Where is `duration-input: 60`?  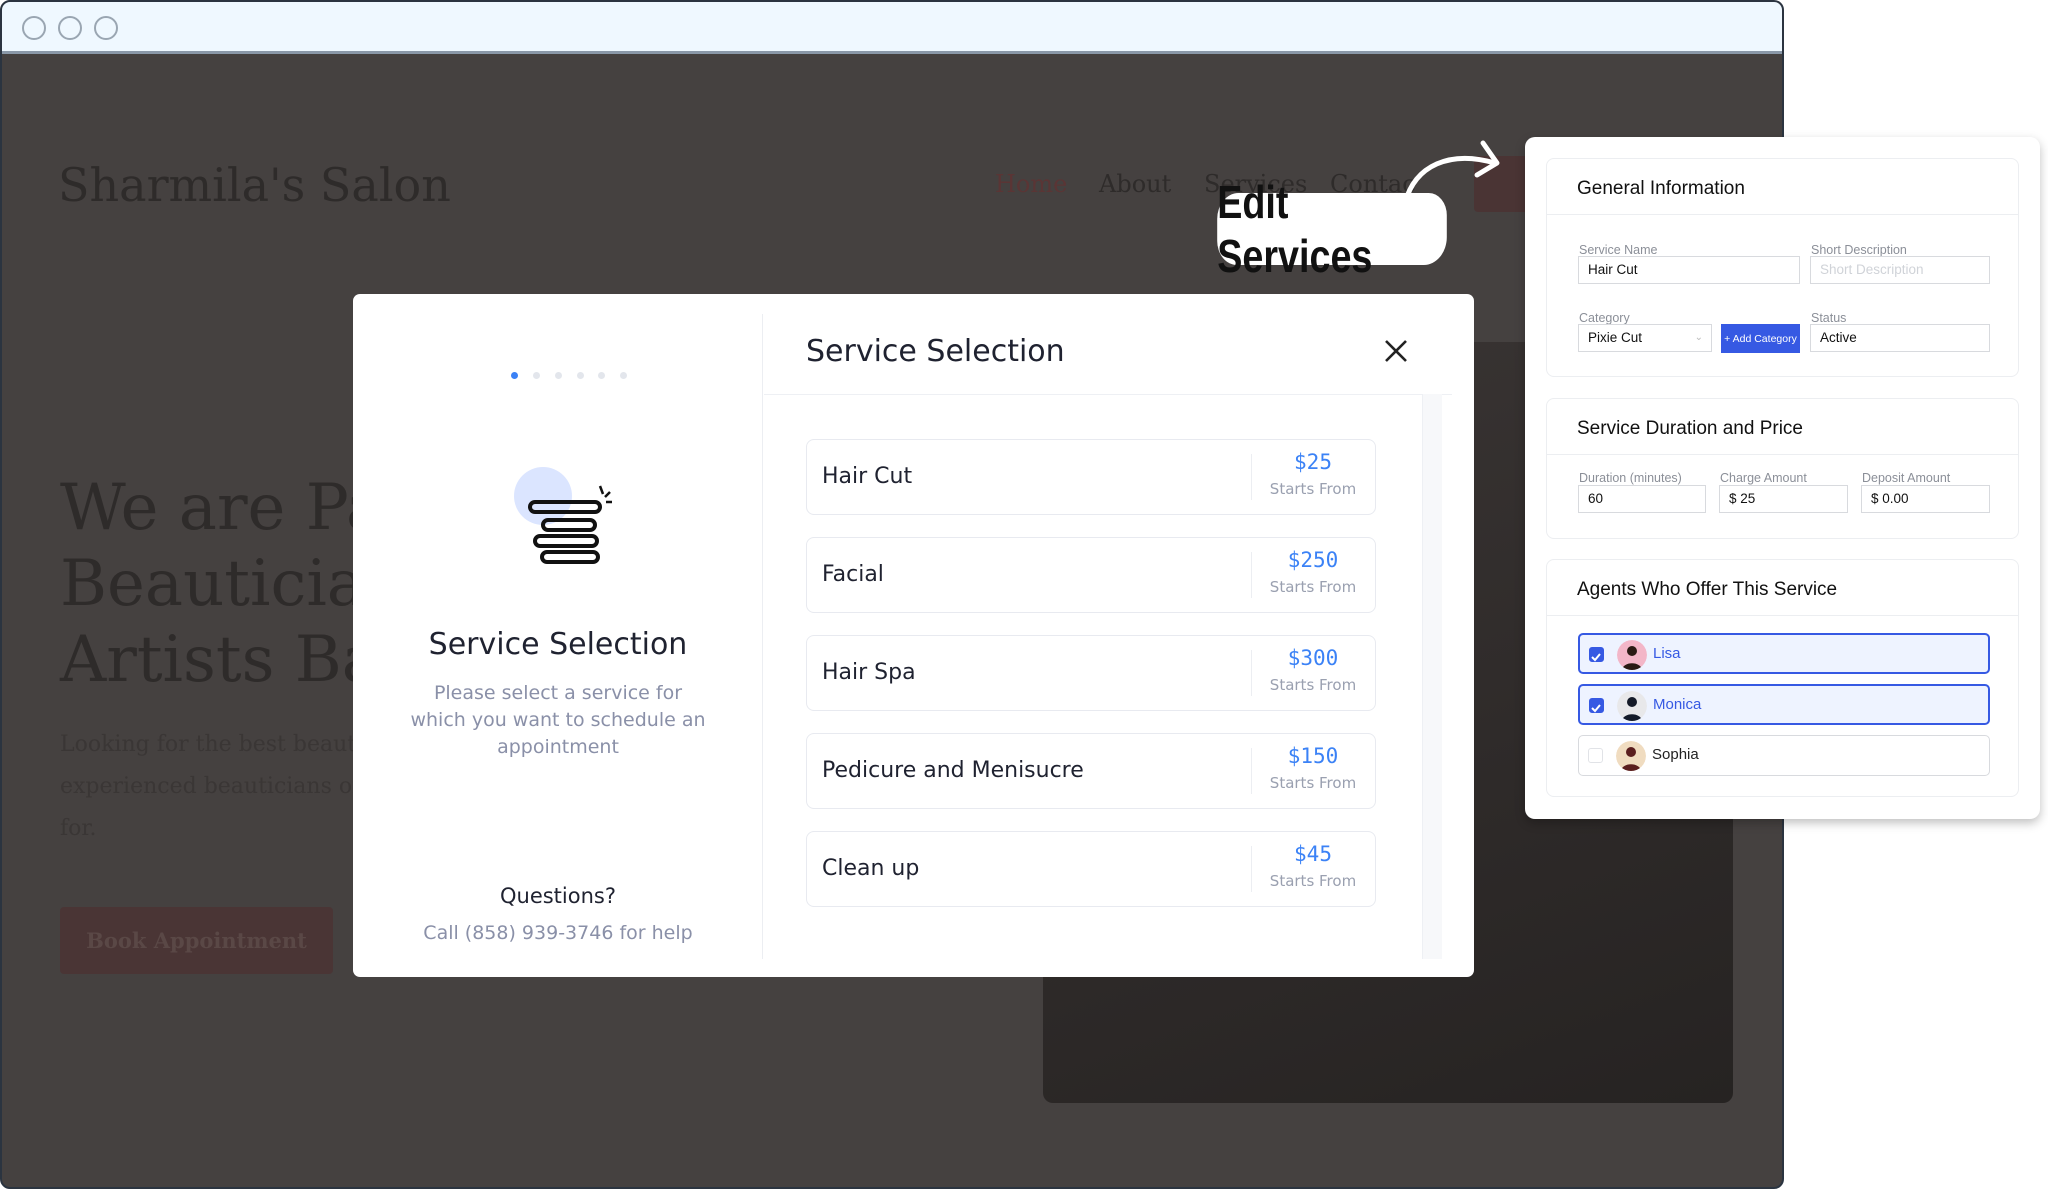
duration-input: 60 is located at coordinates (1642, 499).